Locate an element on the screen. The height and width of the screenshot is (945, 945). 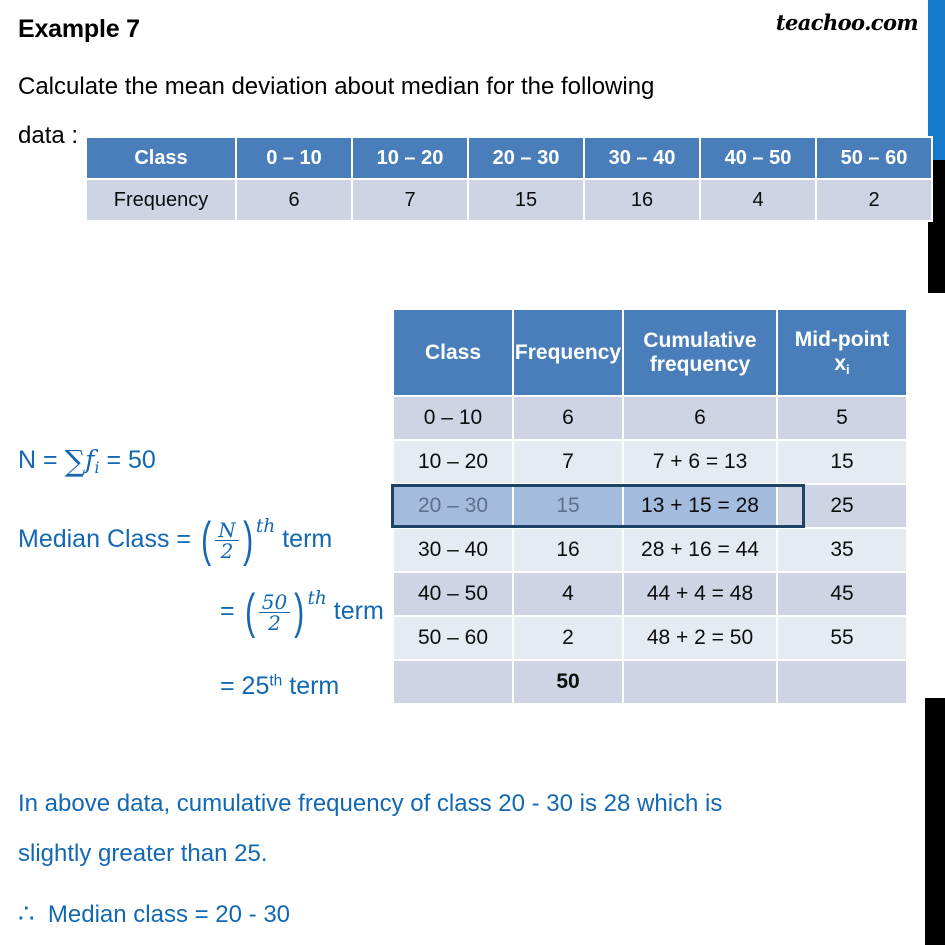
row-1-class: 10 – 20 is located at coordinates (453, 462).